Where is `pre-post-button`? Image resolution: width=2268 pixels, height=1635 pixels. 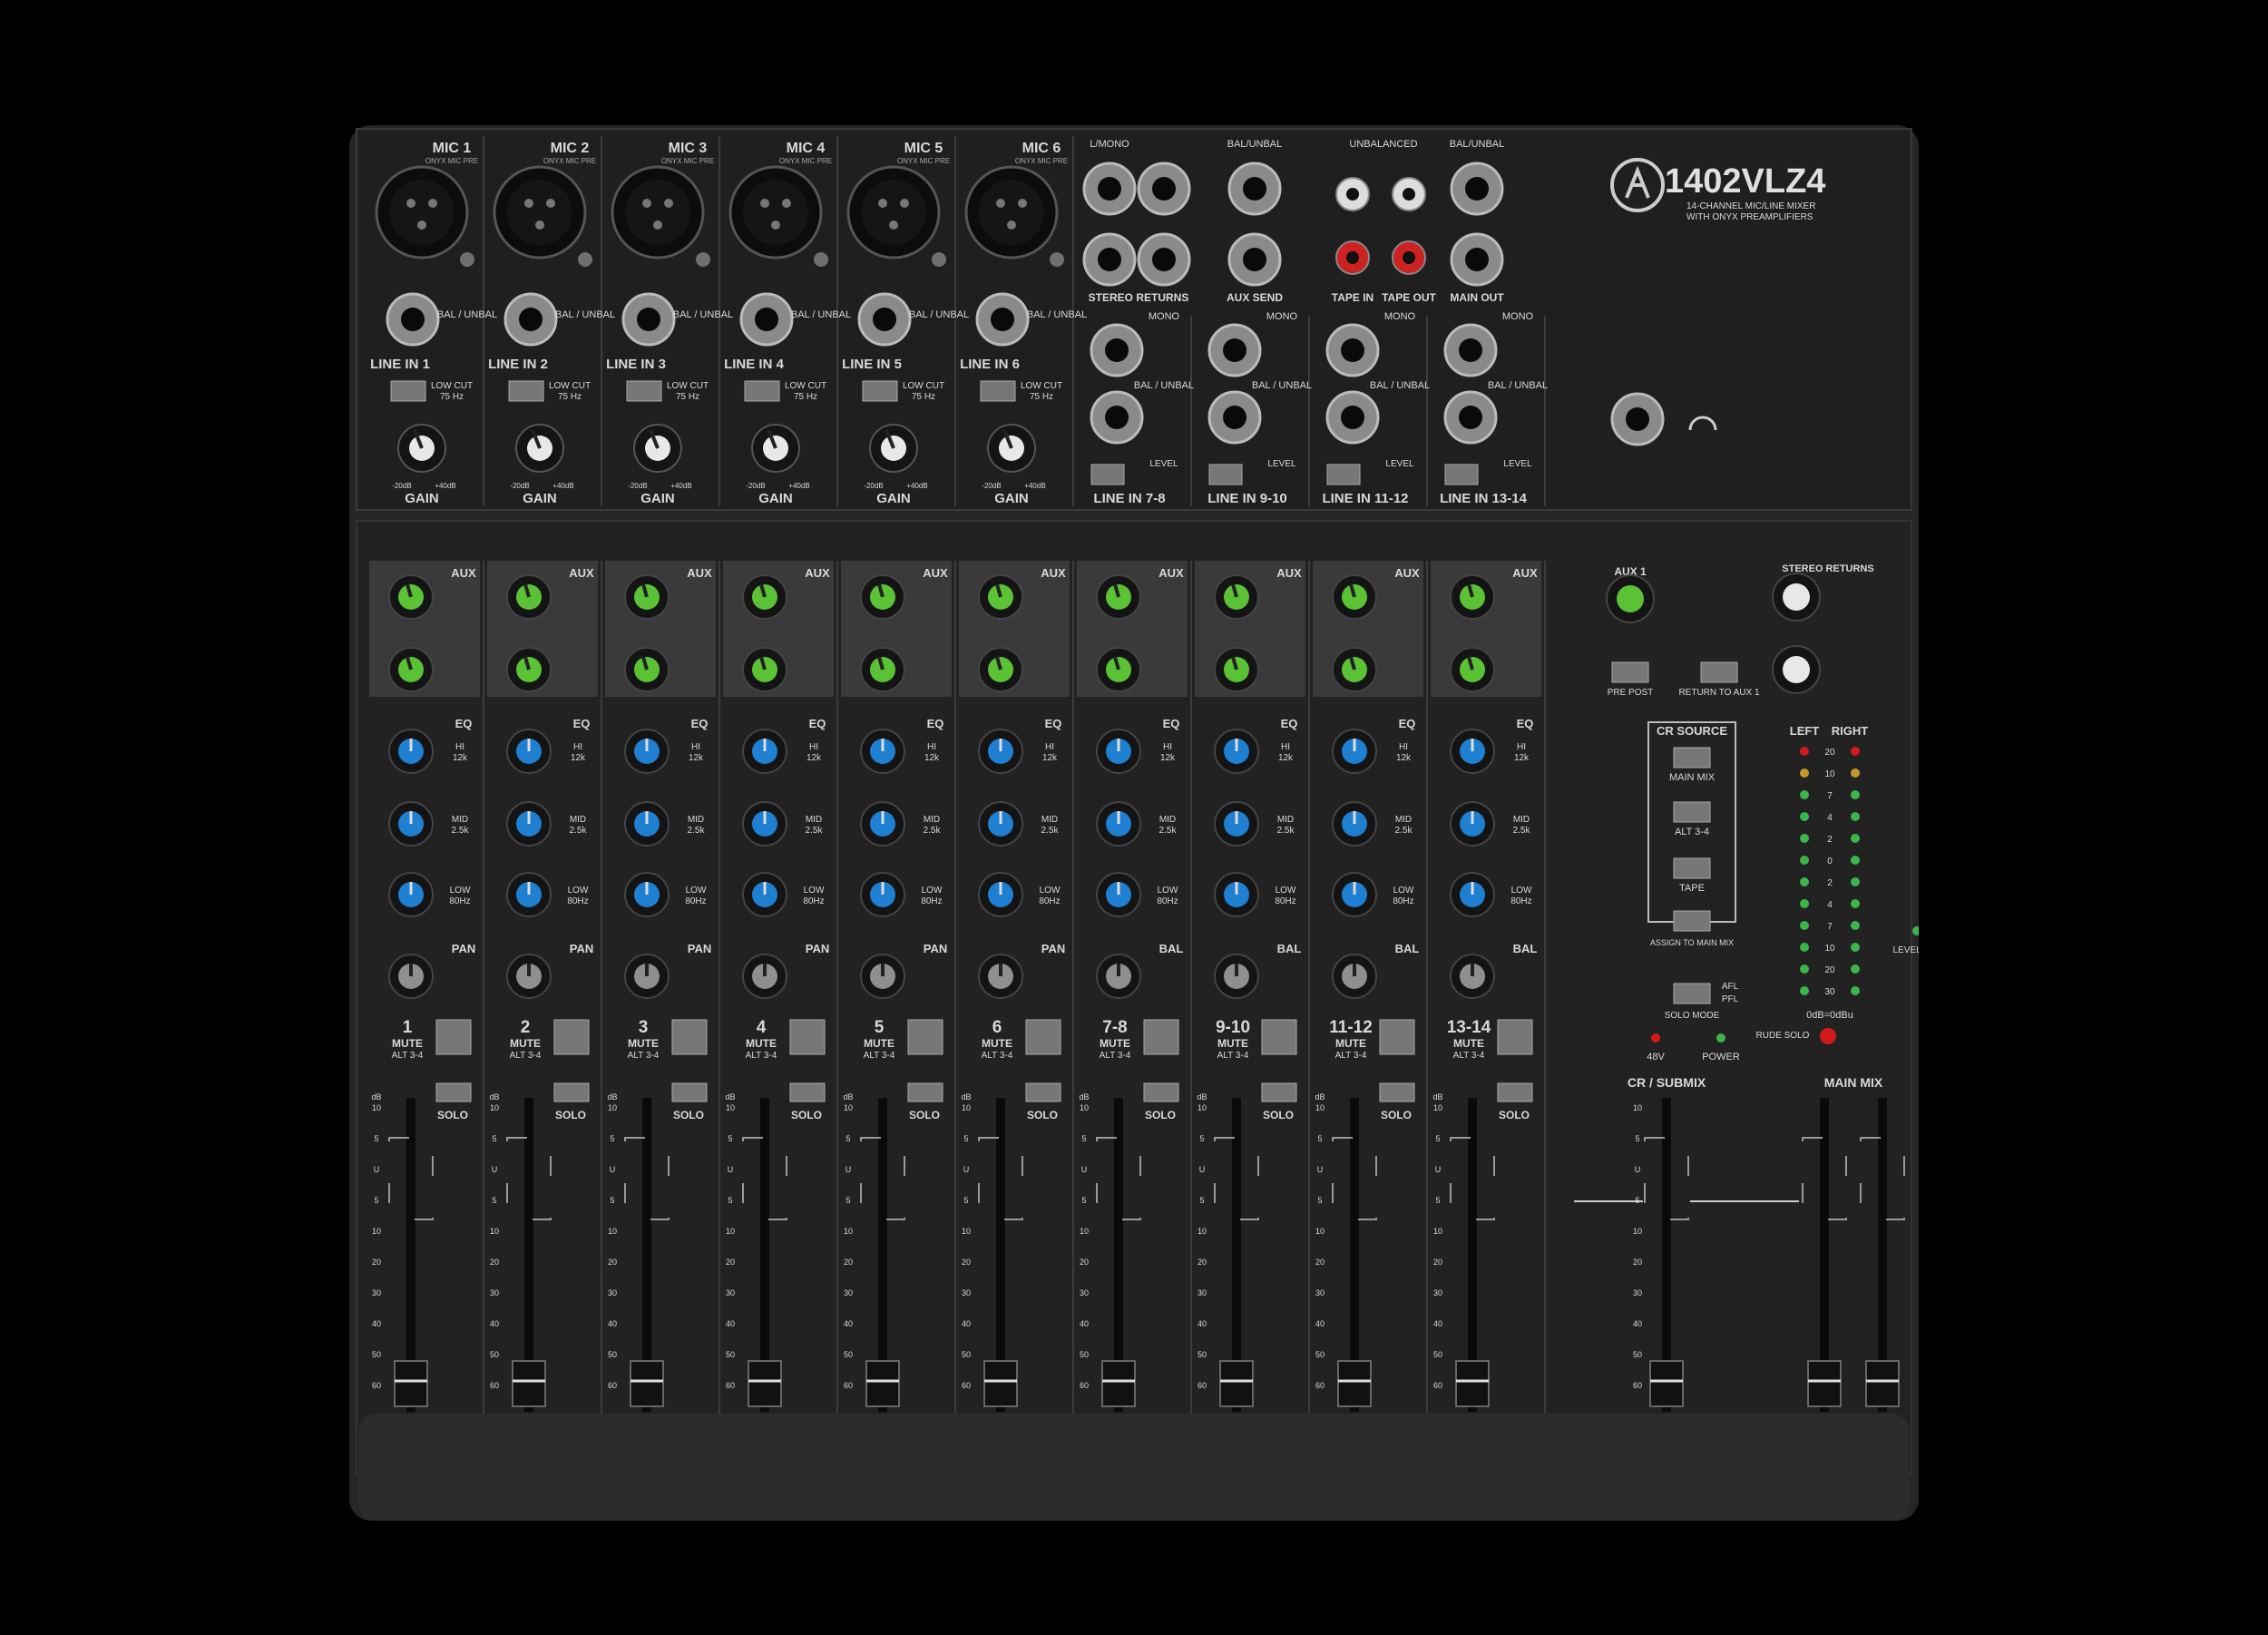
pre-post-button is located at coordinates (1630, 672).